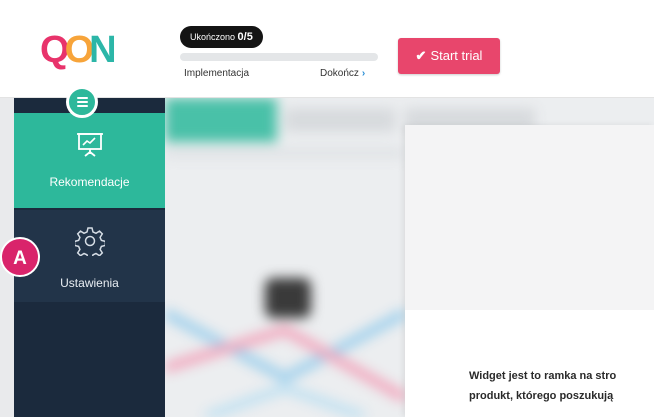  Describe the element at coordinates (280, 52) in the screenshot. I see `onboarding-progress: Ukończono 0/5 Implementacja Dokończ ›` at that location.